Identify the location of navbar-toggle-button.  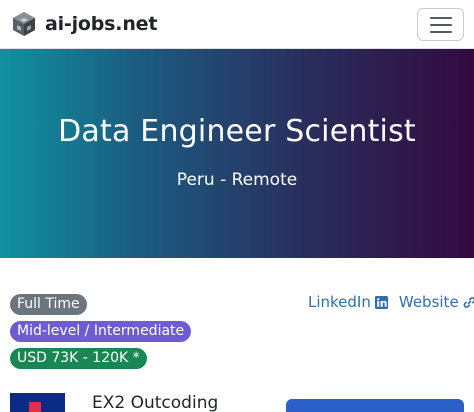
(440, 24).